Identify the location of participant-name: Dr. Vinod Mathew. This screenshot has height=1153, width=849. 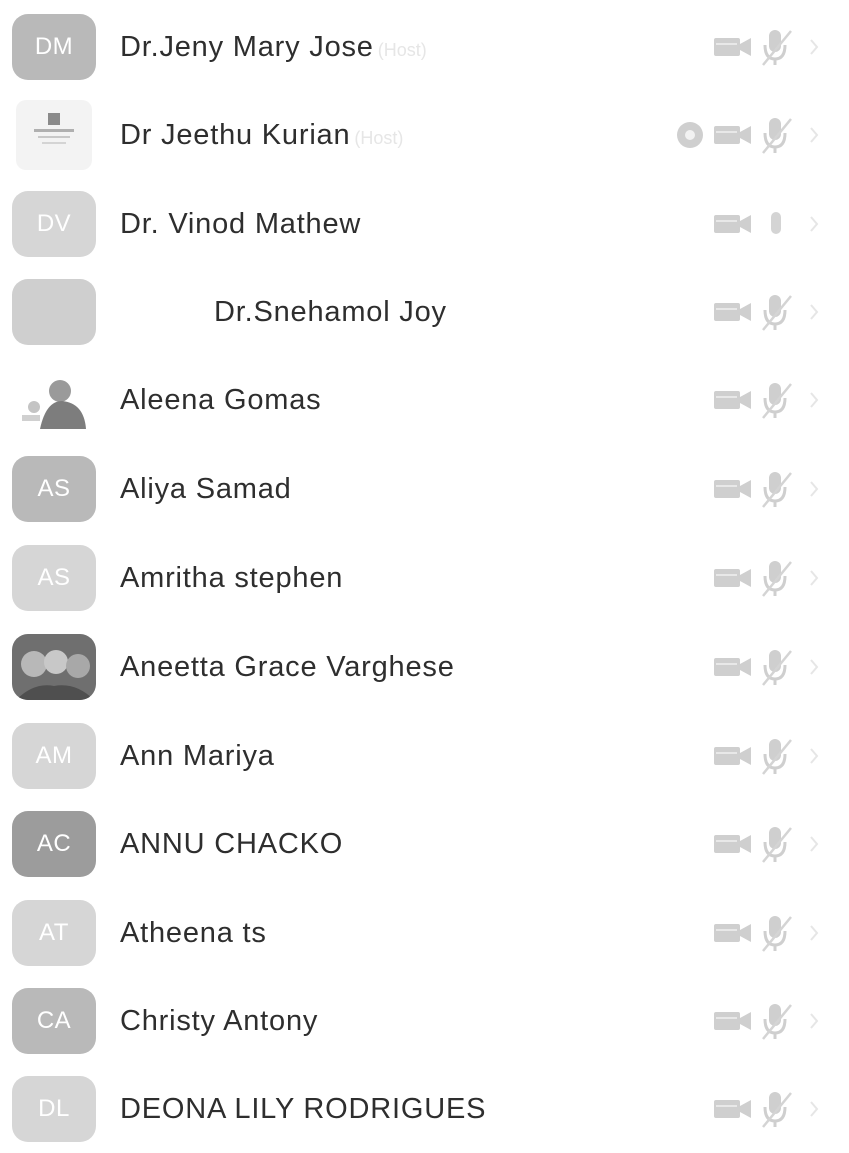
(240, 224).